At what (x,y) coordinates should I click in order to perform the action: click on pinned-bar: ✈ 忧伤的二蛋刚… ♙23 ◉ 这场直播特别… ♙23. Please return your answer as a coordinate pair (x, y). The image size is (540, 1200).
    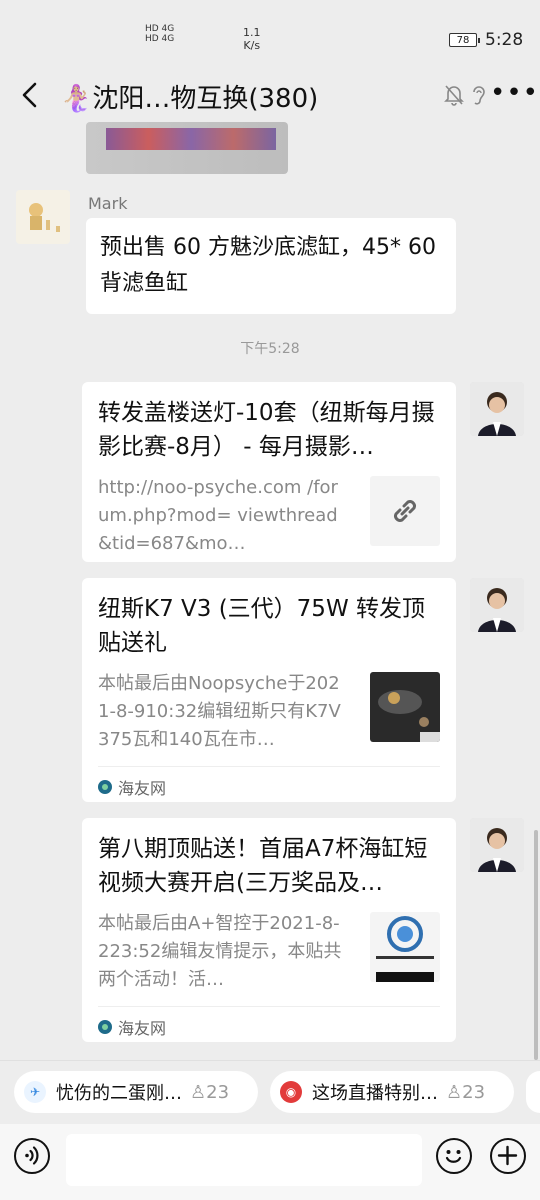
    Looking at the image, I should click on (270, 1092).